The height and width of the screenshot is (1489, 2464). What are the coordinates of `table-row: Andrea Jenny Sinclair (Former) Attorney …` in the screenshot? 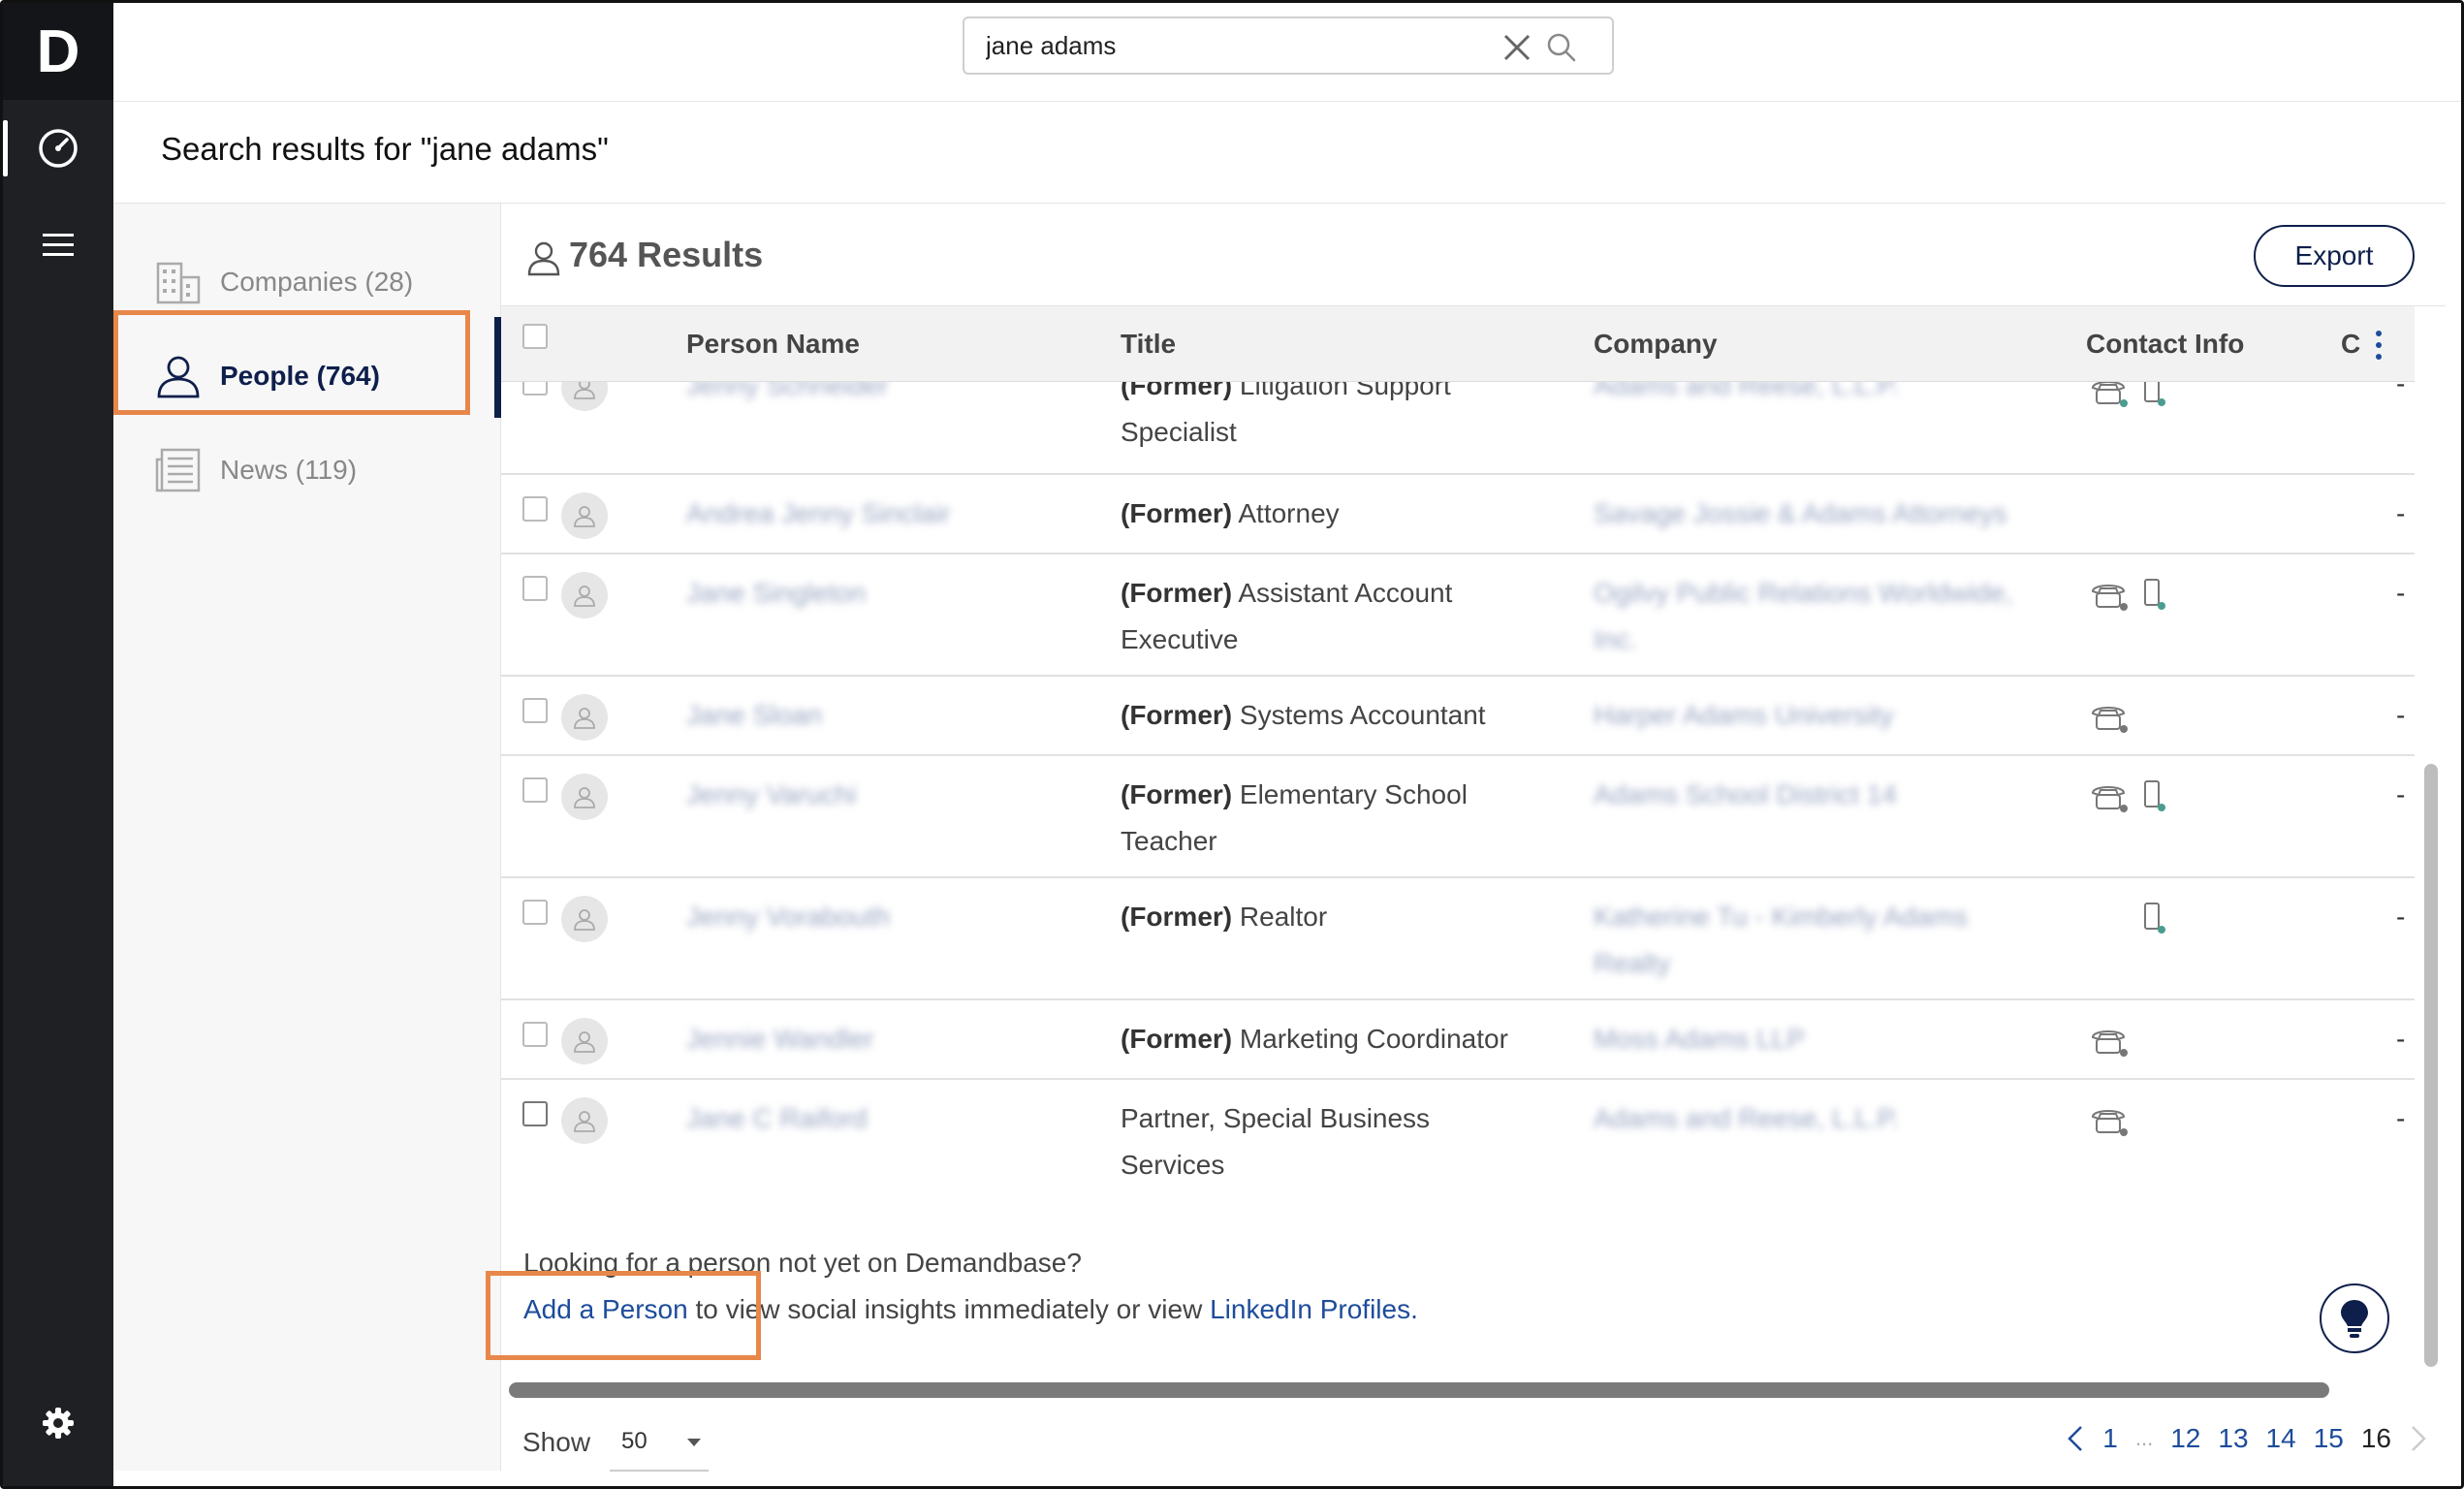 It's located at (1458, 514).